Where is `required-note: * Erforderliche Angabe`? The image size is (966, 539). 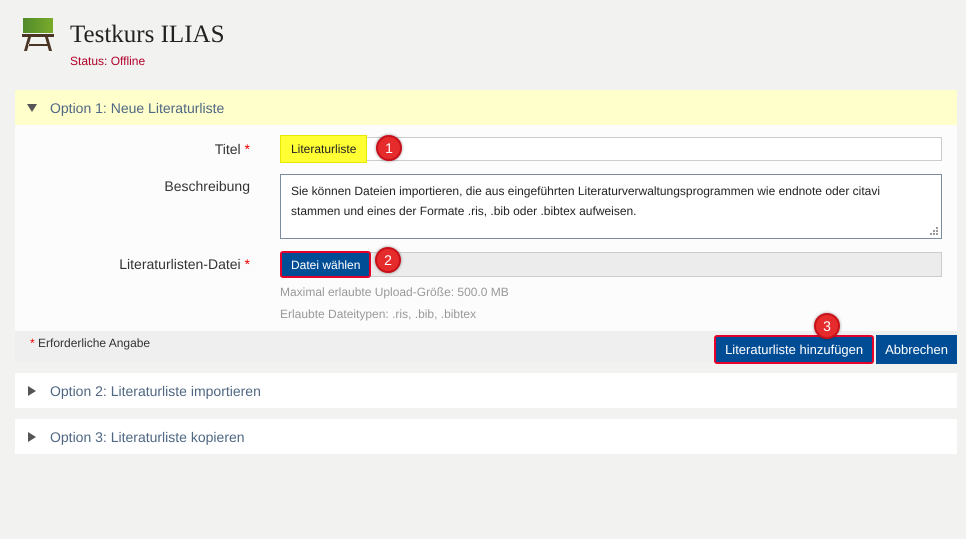
required-note: * Erforderliche Angabe is located at coordinates (90, 343).